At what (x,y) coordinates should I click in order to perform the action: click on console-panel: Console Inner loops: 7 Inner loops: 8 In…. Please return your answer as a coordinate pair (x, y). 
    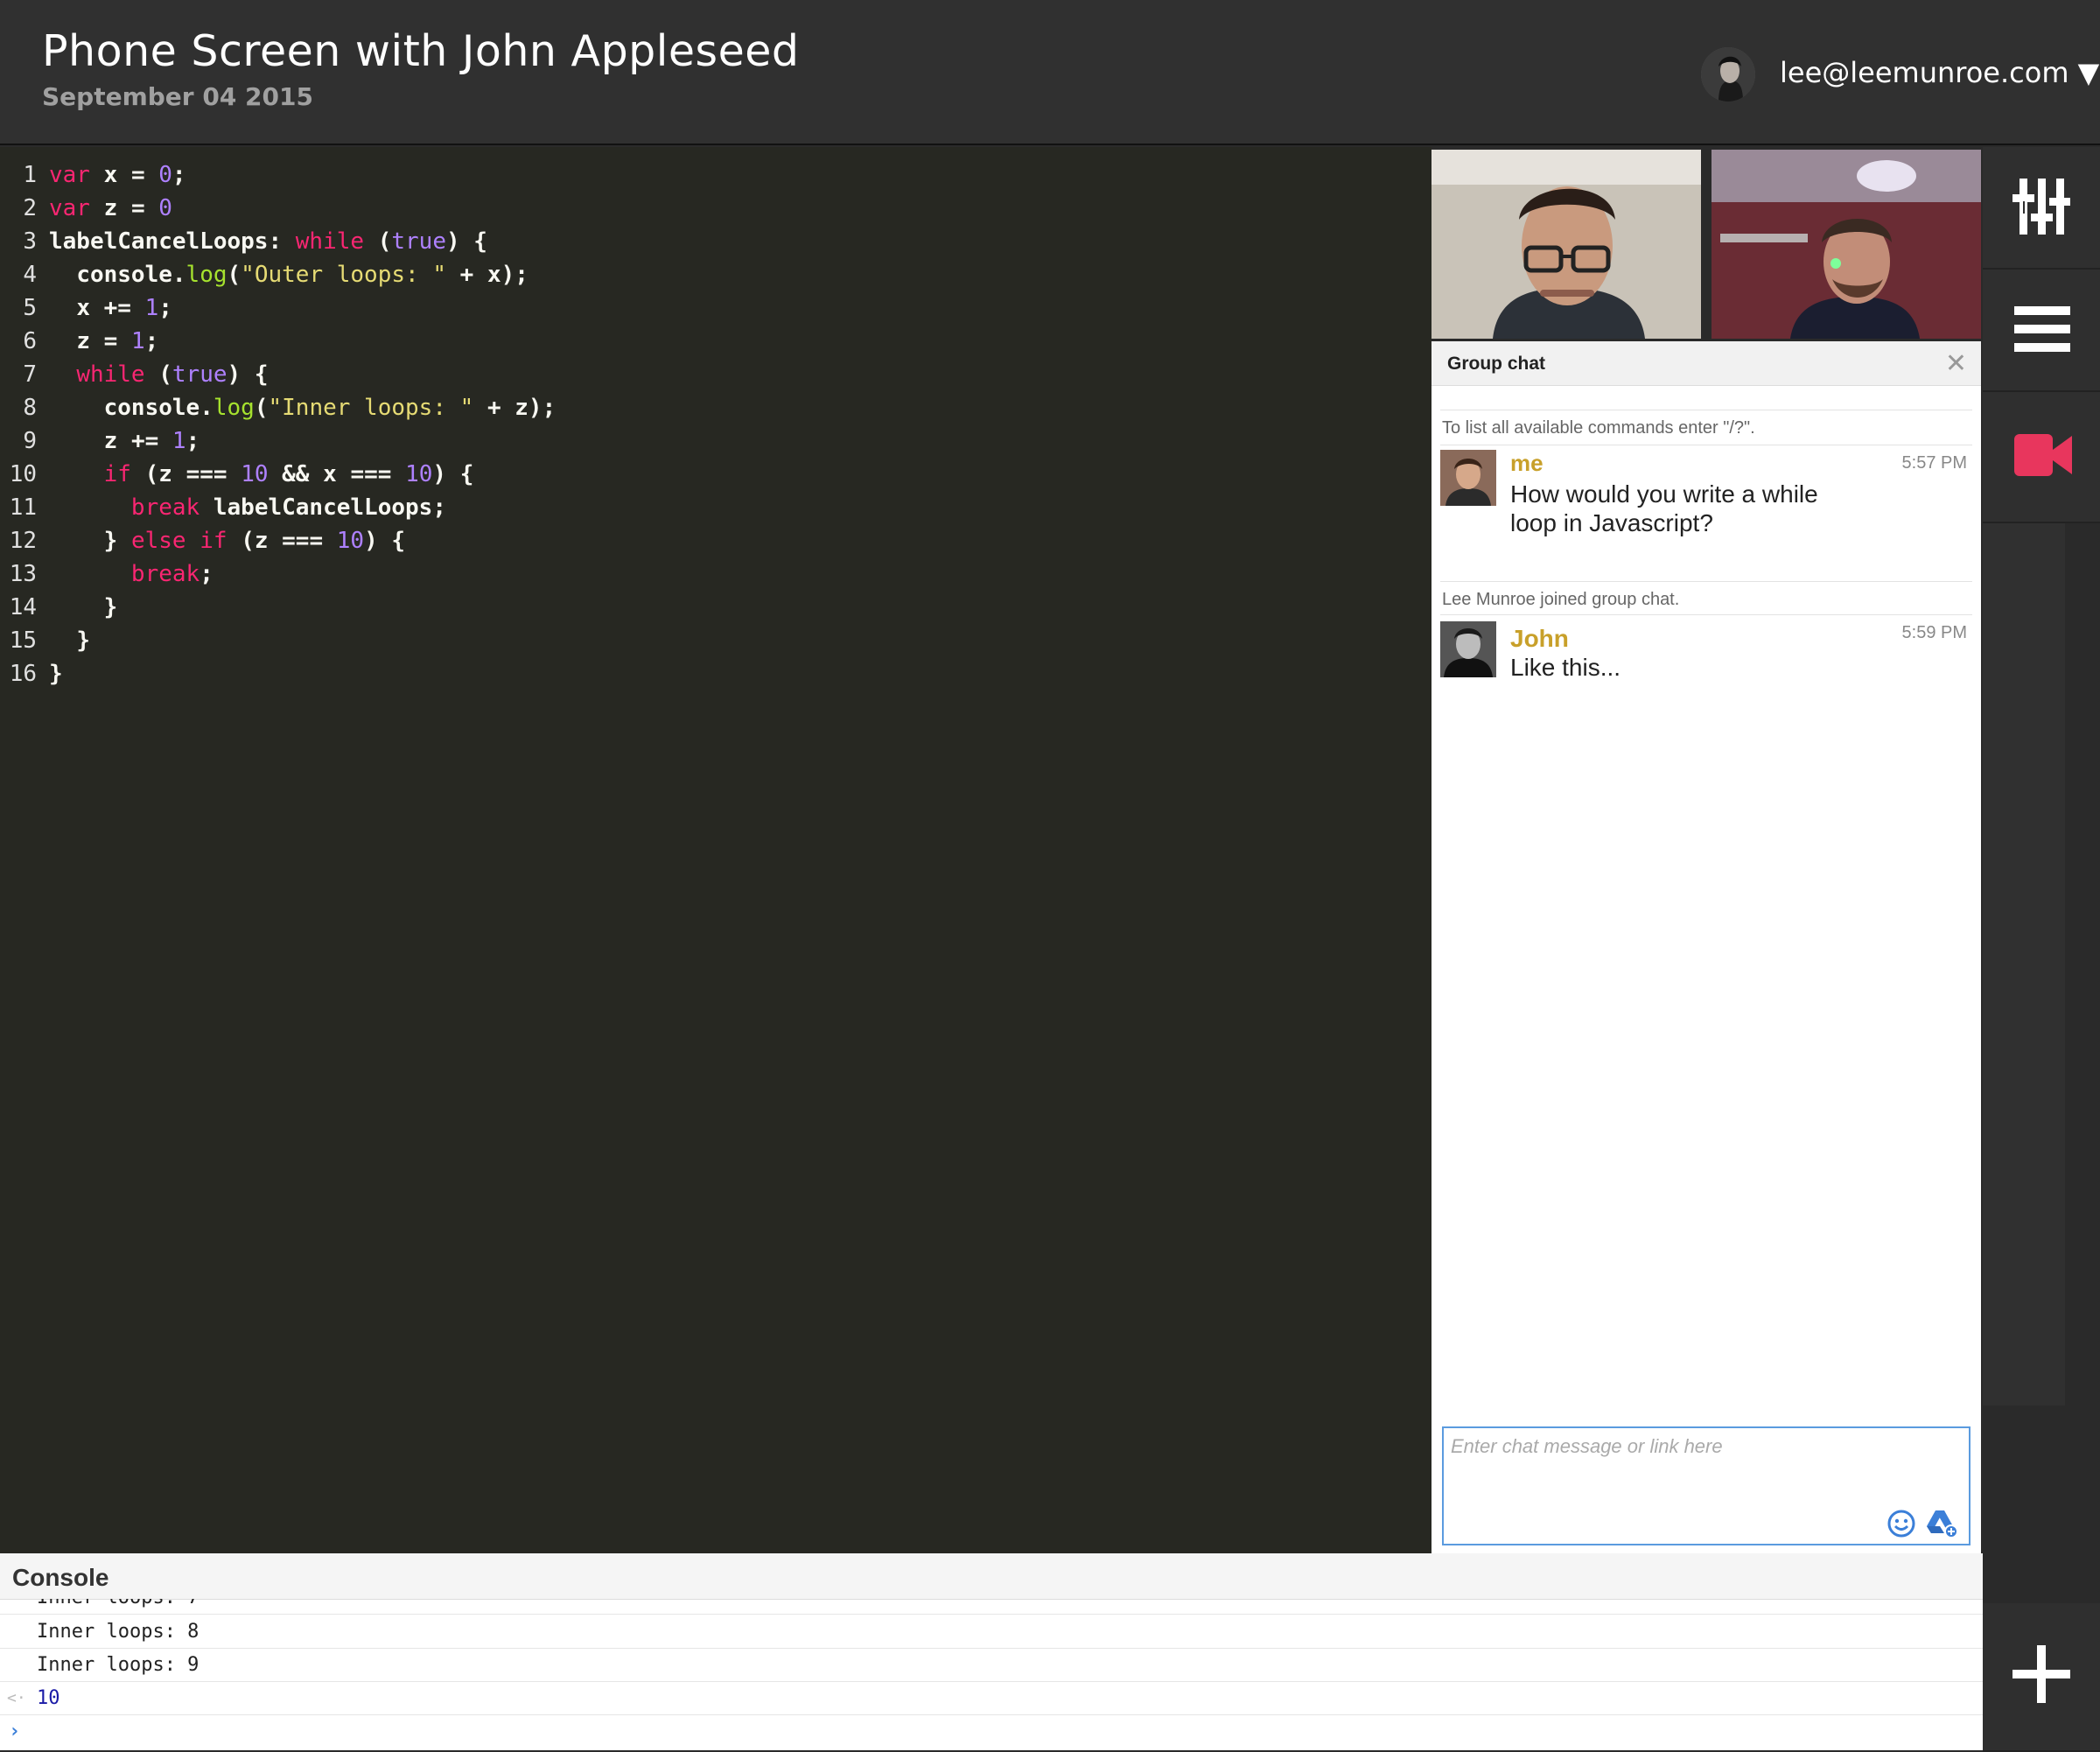
    Looking at the image, I should click on (991, 1652).